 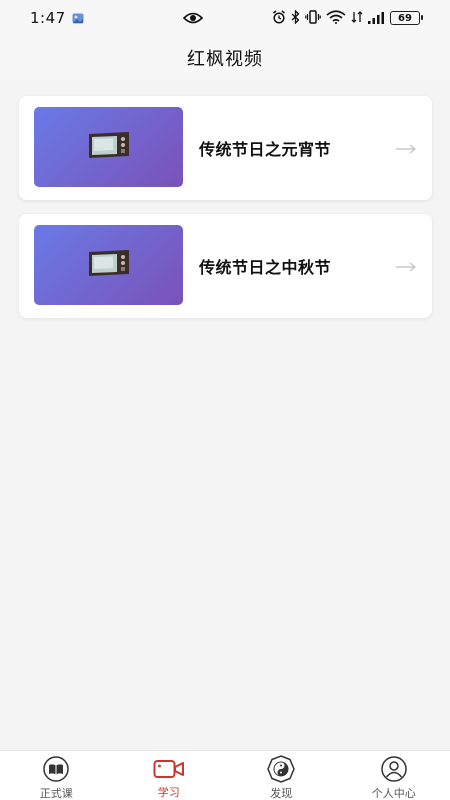 I want to click on page-title: 红枫视频, so click(x=225, y=59).